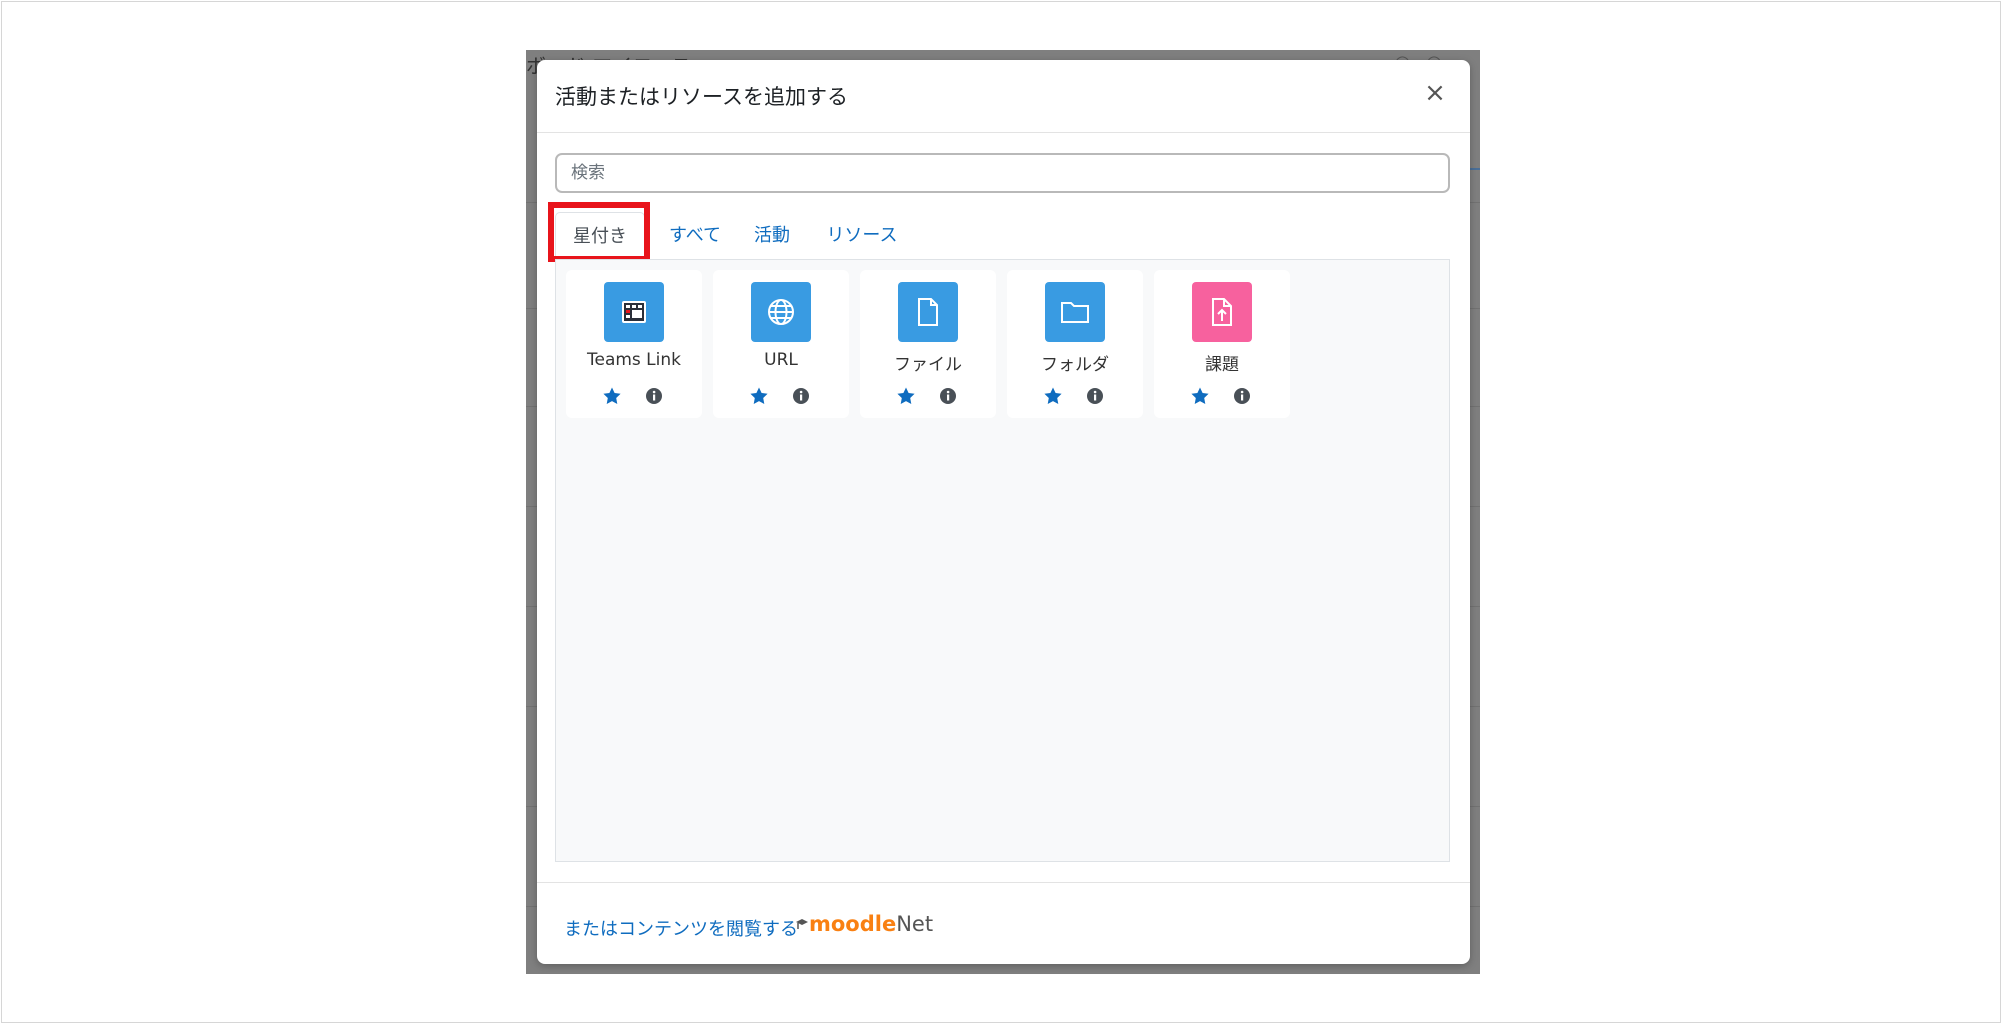  What do you see at coordinates (928, 344) in the screenshot?
I see `item-card-file: ファイル` at bounding box center [928, 344].